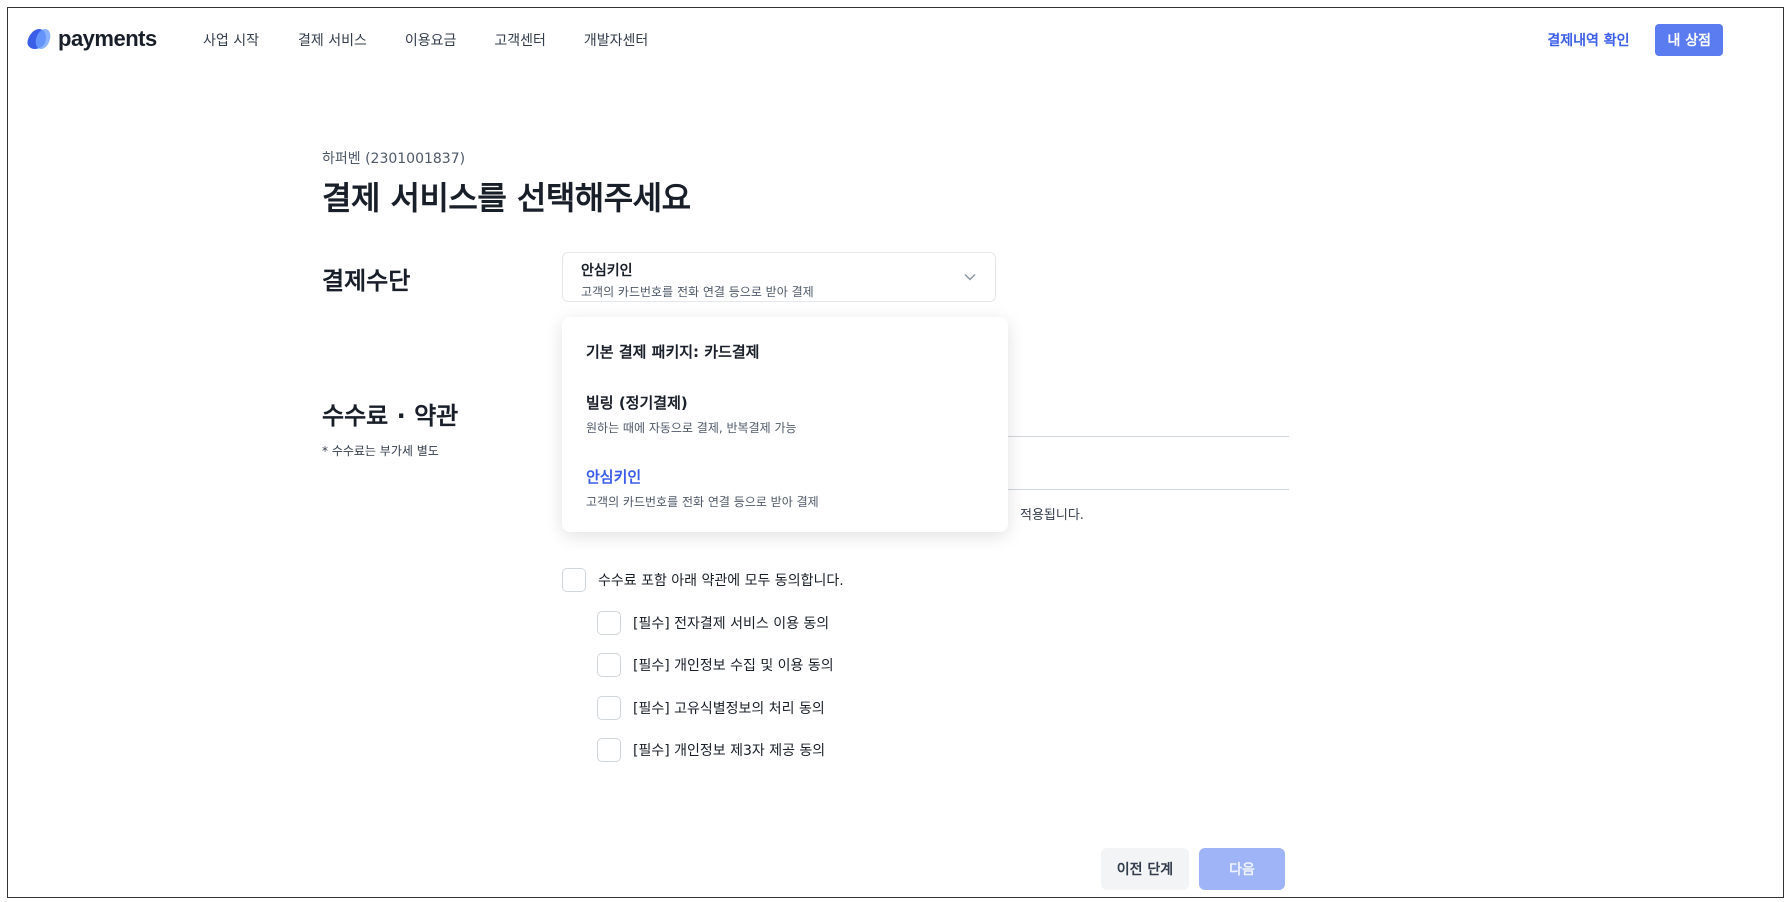  Describe the element at coordinates (380, 451) in the screenshot. I see `fee-vat-note: * 수수료는 부가세 별도` at that location.